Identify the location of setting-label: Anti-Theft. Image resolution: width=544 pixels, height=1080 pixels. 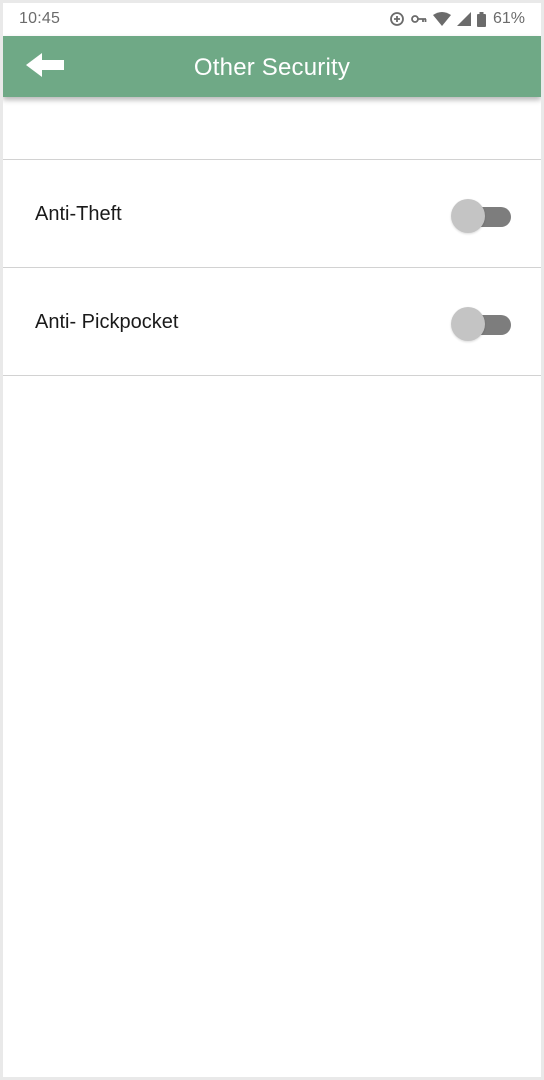
(78, 214).